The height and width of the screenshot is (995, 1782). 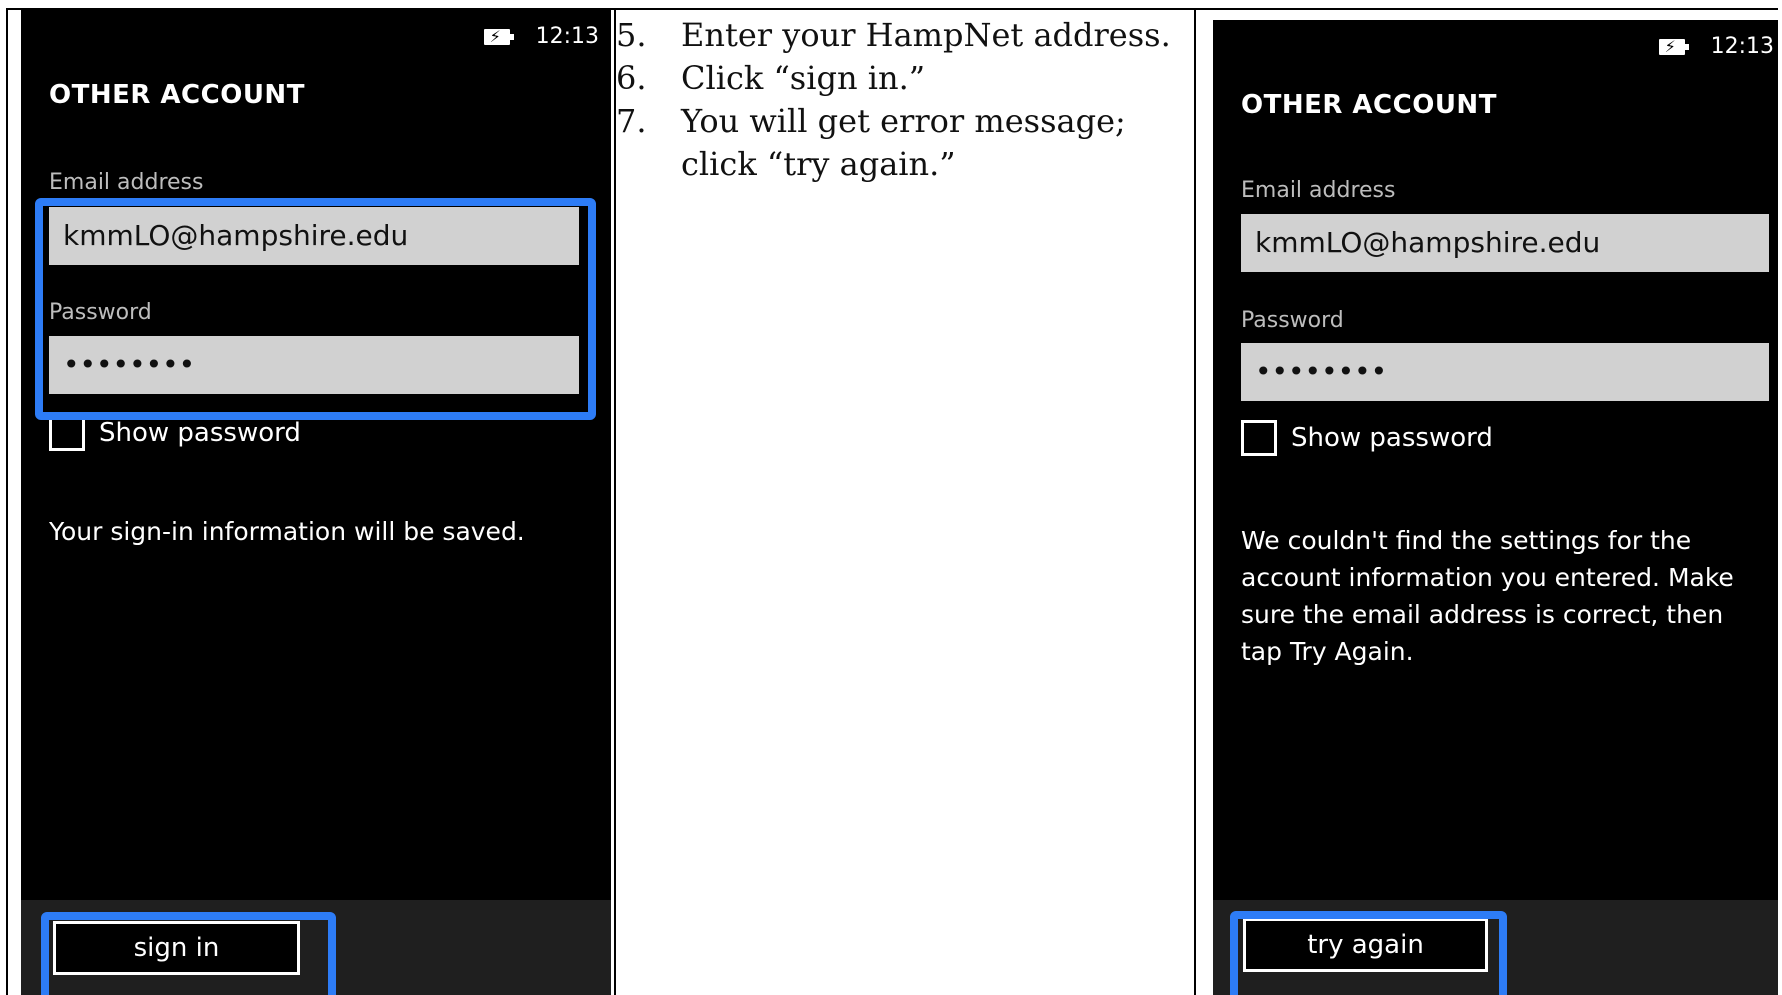 I want to click on highlight-box-credentials, so click(x=315, y=309).